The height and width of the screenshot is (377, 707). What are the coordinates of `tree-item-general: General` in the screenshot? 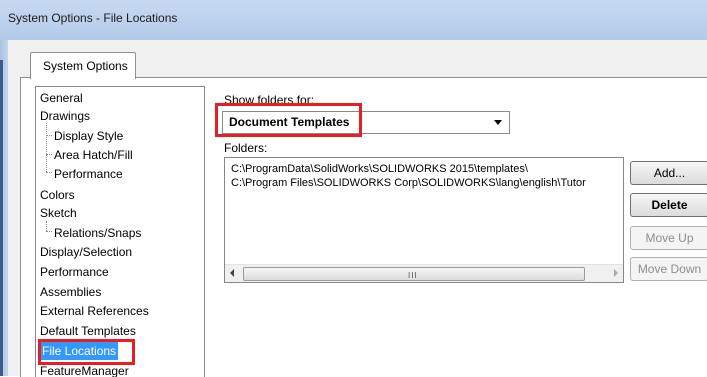 It's located at (61, 98).